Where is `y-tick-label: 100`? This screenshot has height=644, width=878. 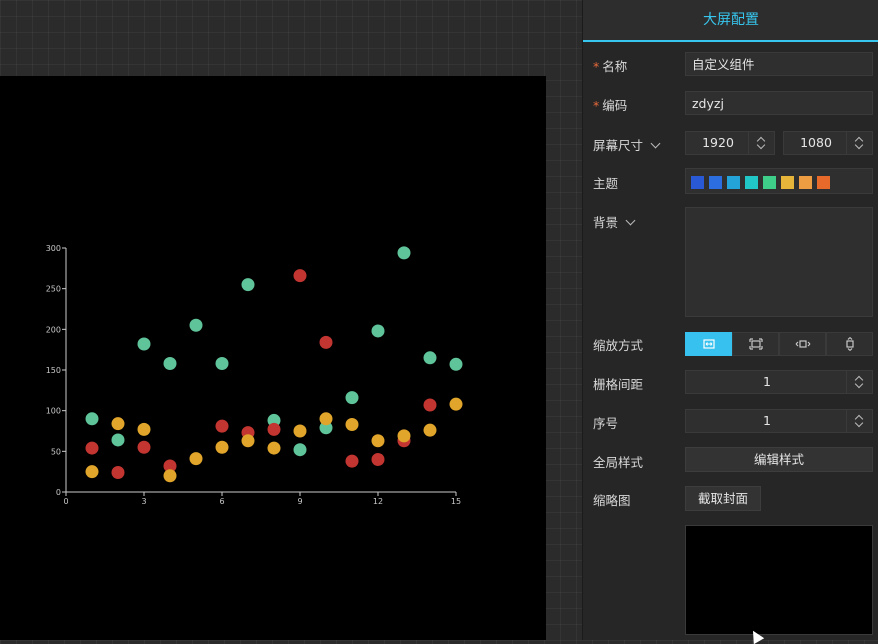 y-tick-label: 100 is located at coordinates (53, 411).